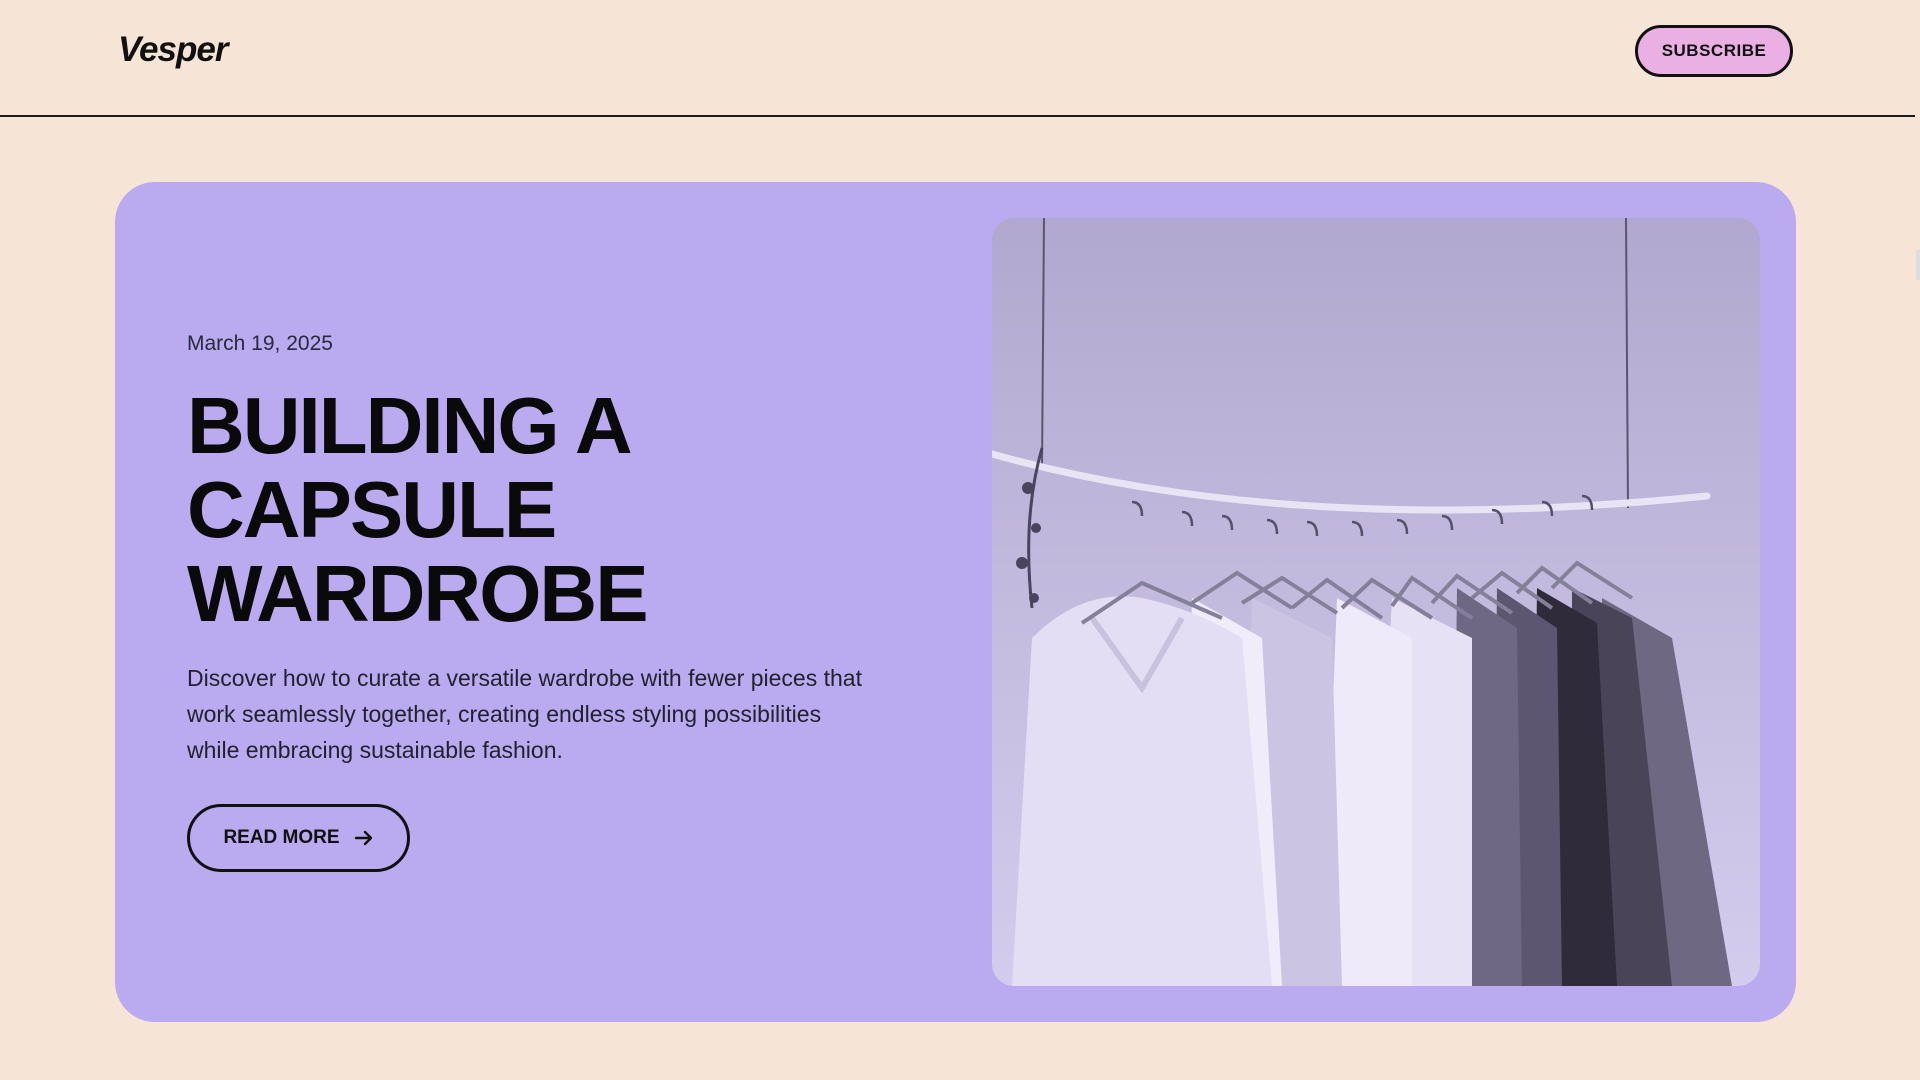 Image resolution: width=1920 pixels, height=1080 pixels. What do you see at coordinates (260, 343) in the screenshot?
I see `article-date: March 19, 2025` at bounding box center [260, 343].